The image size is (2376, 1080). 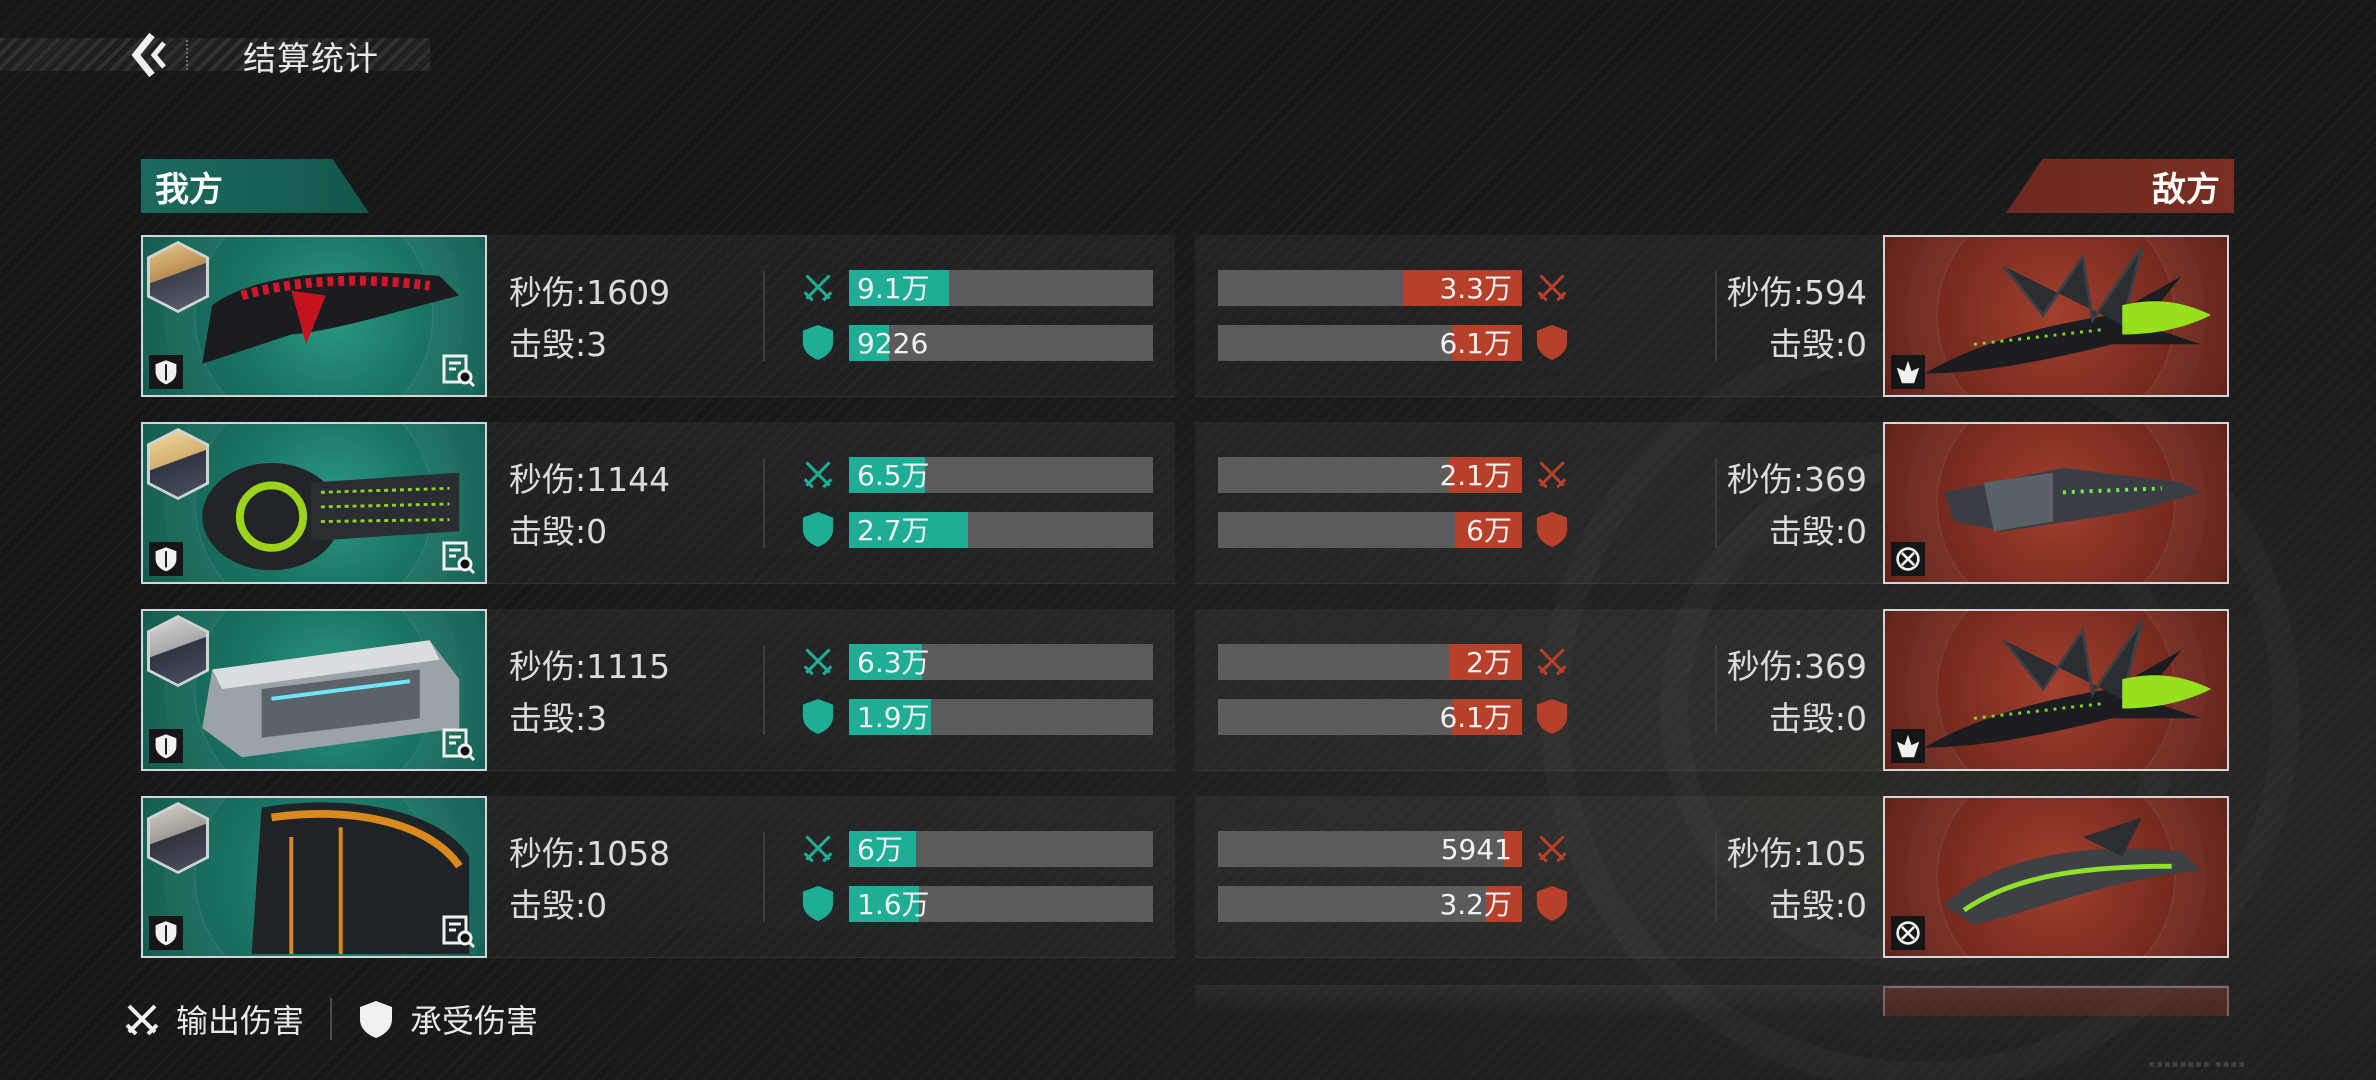 What do you see at coordinates (1370, 343) in the screenshot?
I see `taken-bar: 6.1万` at bounding box center [1370, 343].